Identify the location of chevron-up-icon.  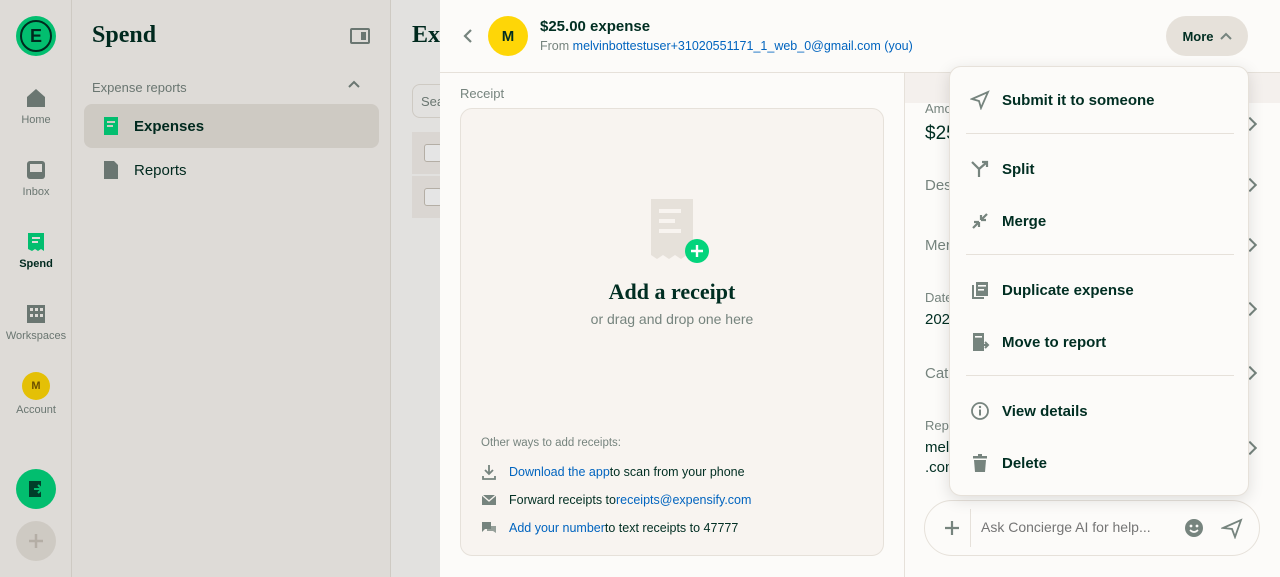
(1225, 36).